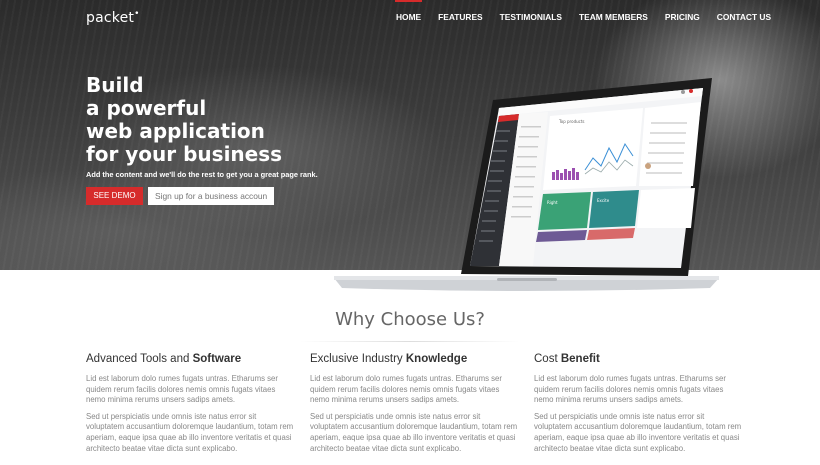  What do you see at coordinates (410, 319) in the screenshot?
I see `section-title: Why Choose Us?` at bounding box center [410, 319].